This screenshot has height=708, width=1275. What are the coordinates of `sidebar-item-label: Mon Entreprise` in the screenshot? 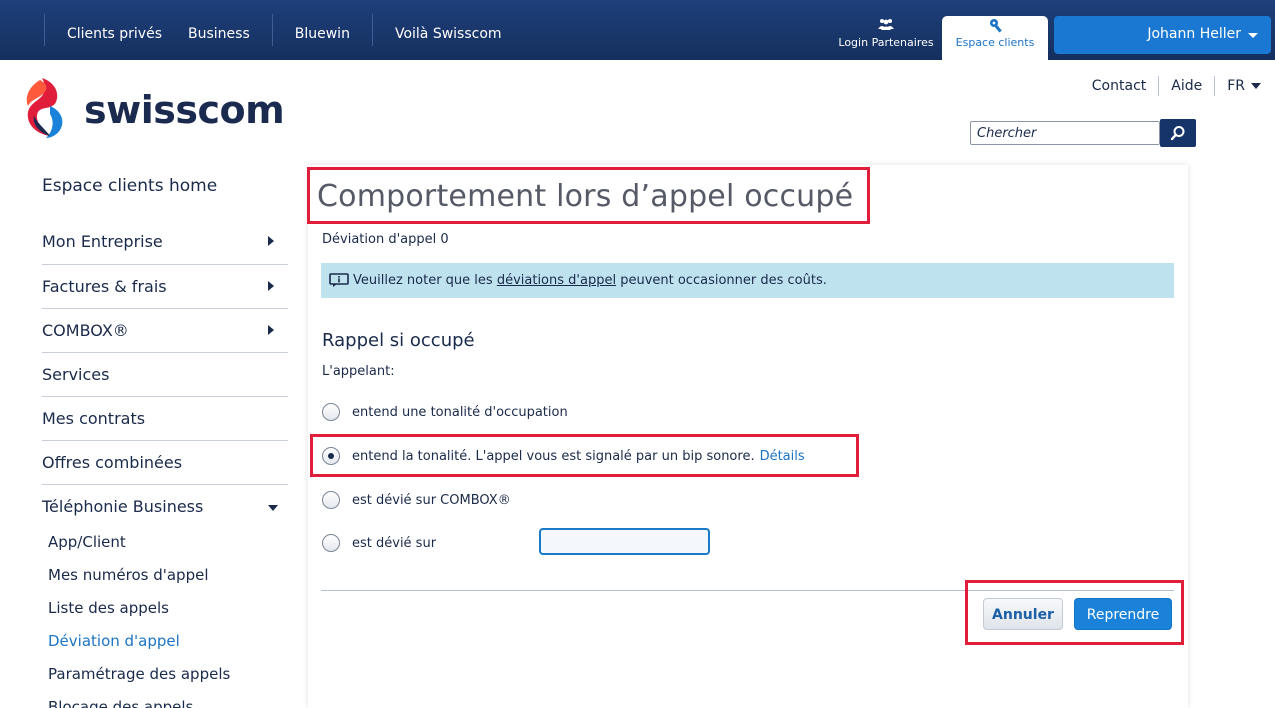 It's located at (102, 241).